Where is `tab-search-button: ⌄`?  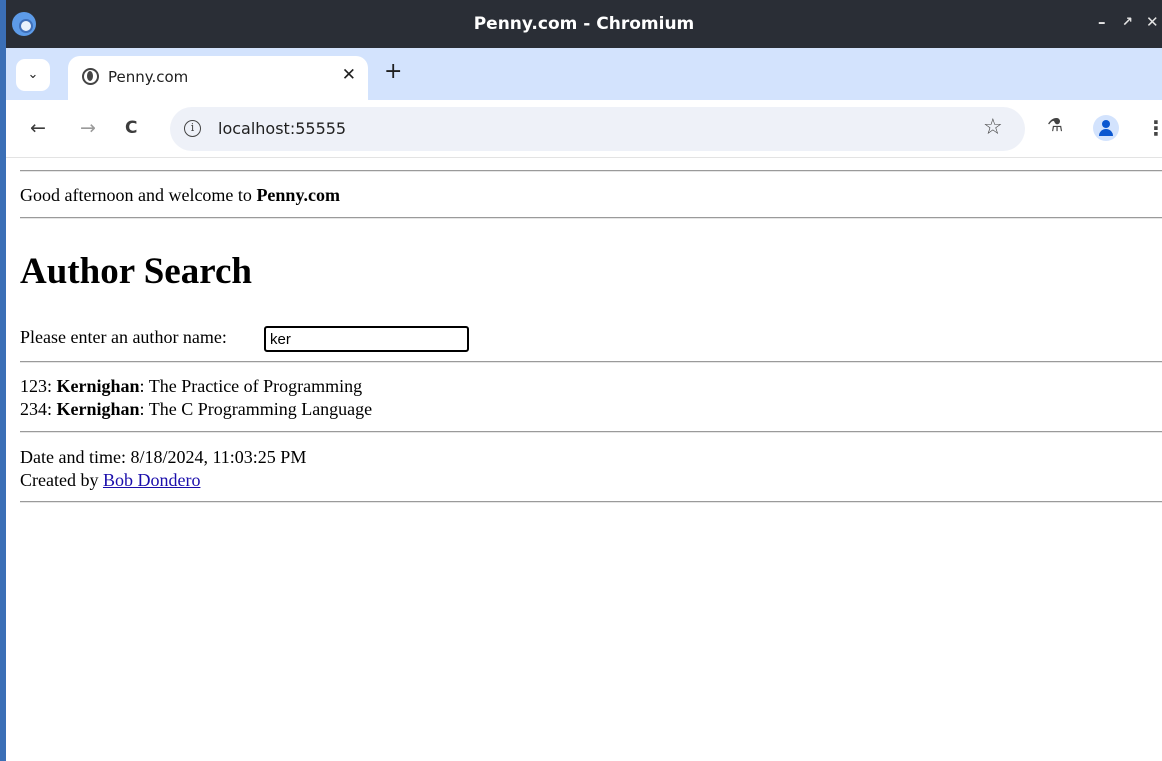
tab-search-button: ⌄ is located at coordinates (33, 75).